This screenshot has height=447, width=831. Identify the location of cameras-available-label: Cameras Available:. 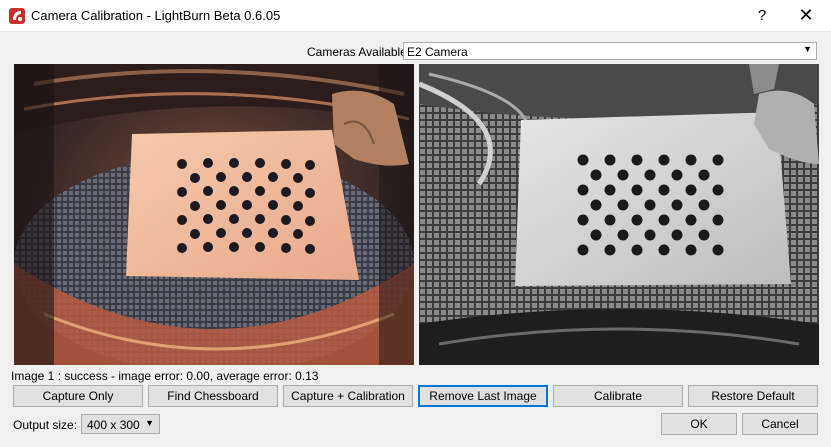
(359, 52).